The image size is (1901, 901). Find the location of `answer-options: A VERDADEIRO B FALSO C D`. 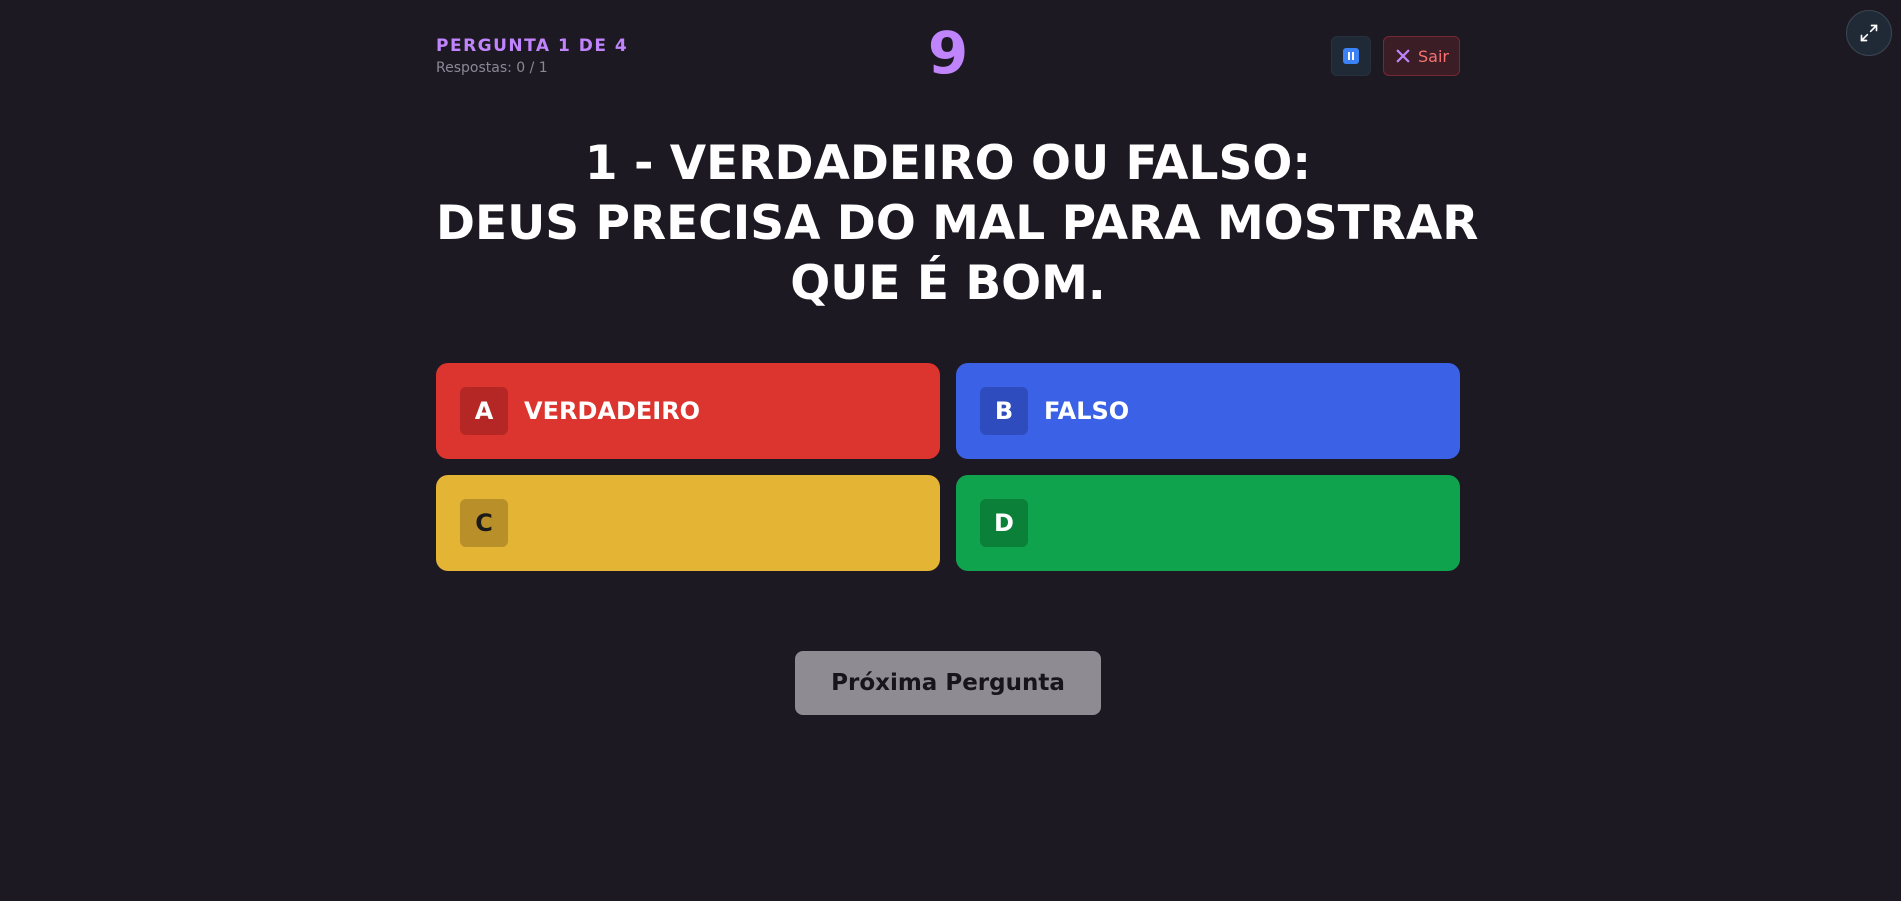

answer-options: A VERDADEIRO B FALSO C D is located at coordinates (948, 467).